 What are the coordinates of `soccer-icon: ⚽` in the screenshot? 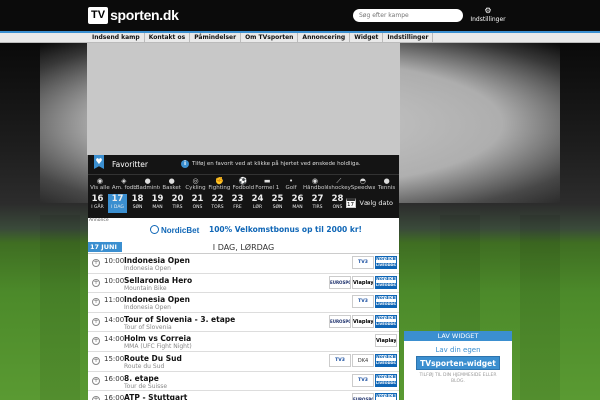 It's located at (243, 181).